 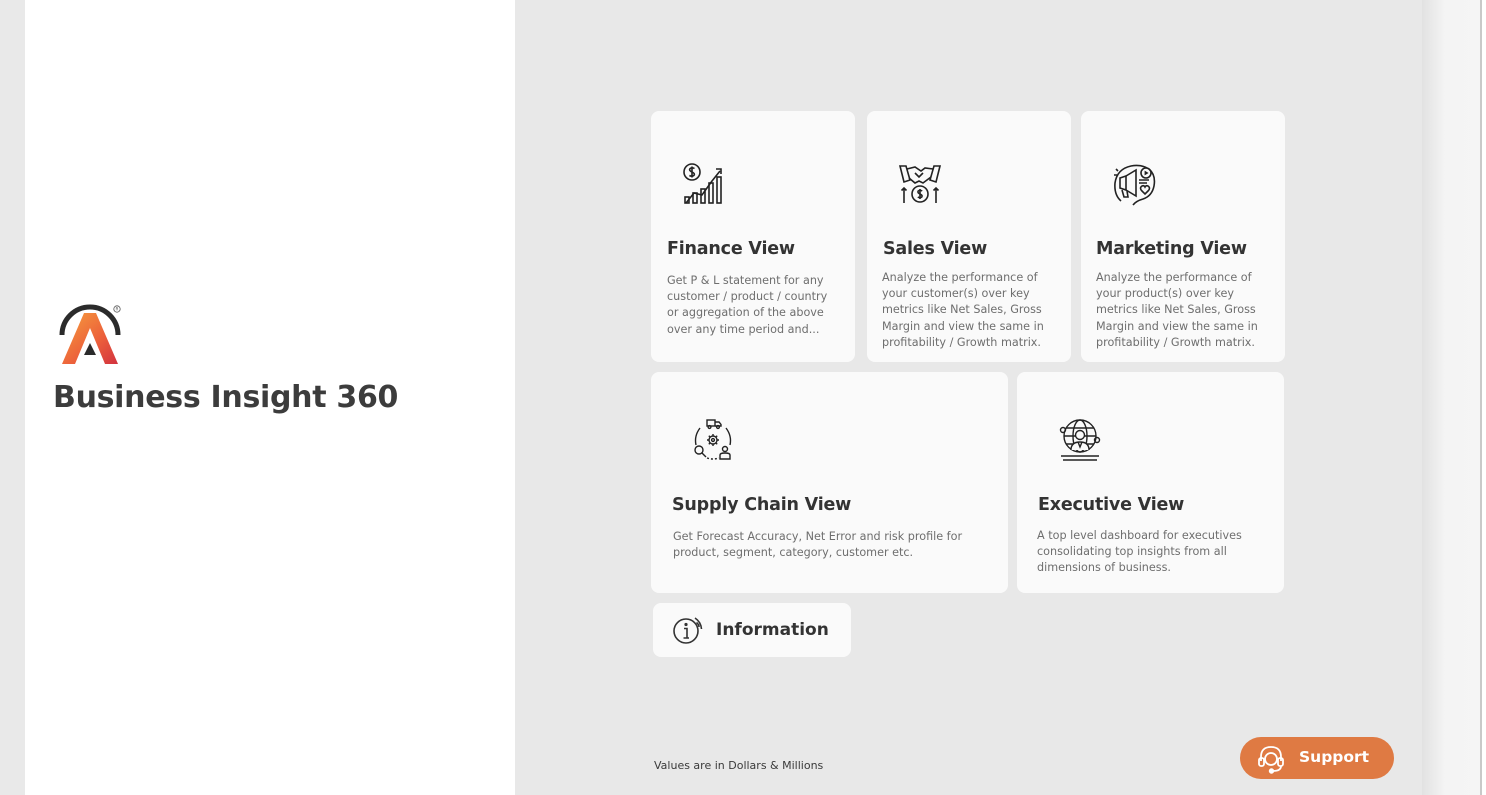 I want to click on handshake-dollar-icon, so click(x=920, y=184).